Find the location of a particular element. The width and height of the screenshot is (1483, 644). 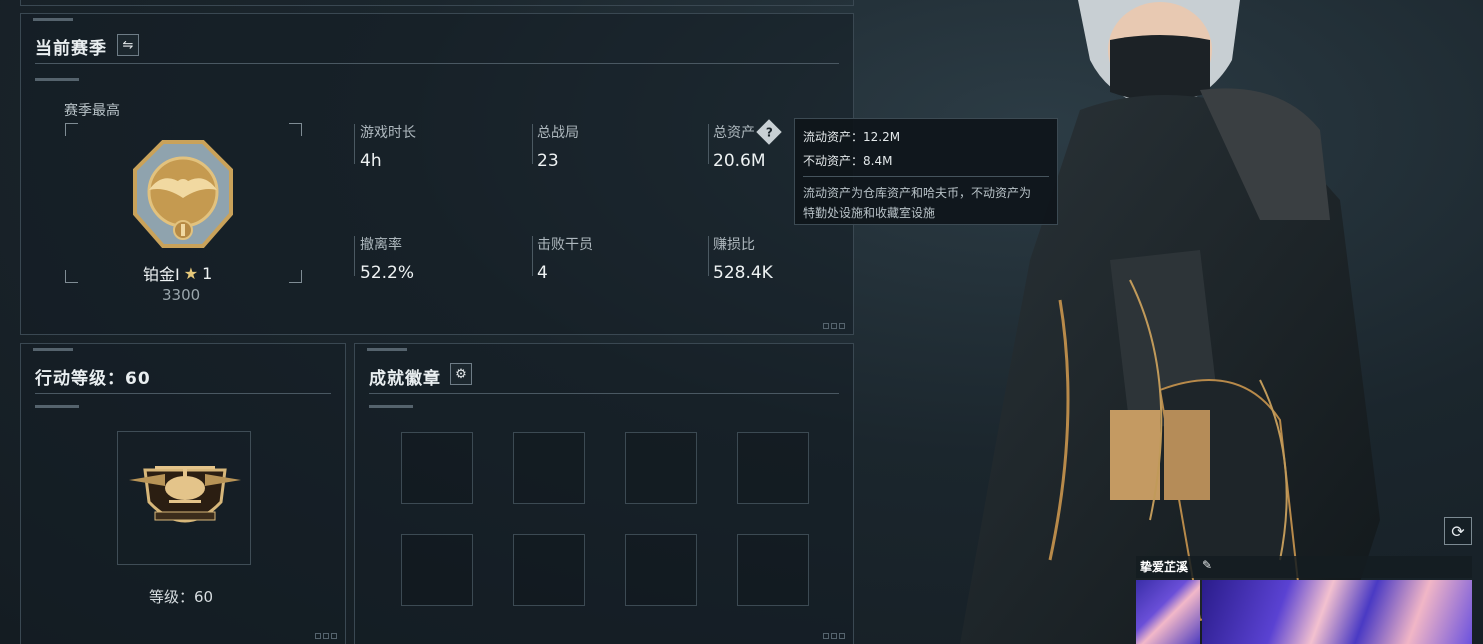

stat-extraction-rate: 撤离率 52.2% is located at coordinates (387, 258).